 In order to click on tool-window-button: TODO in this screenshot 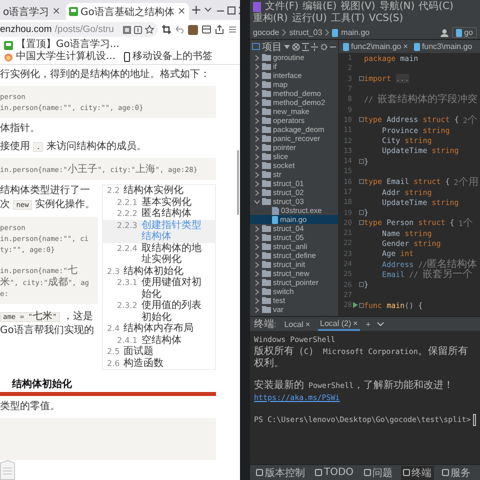, I will do `click(334, 473)`.